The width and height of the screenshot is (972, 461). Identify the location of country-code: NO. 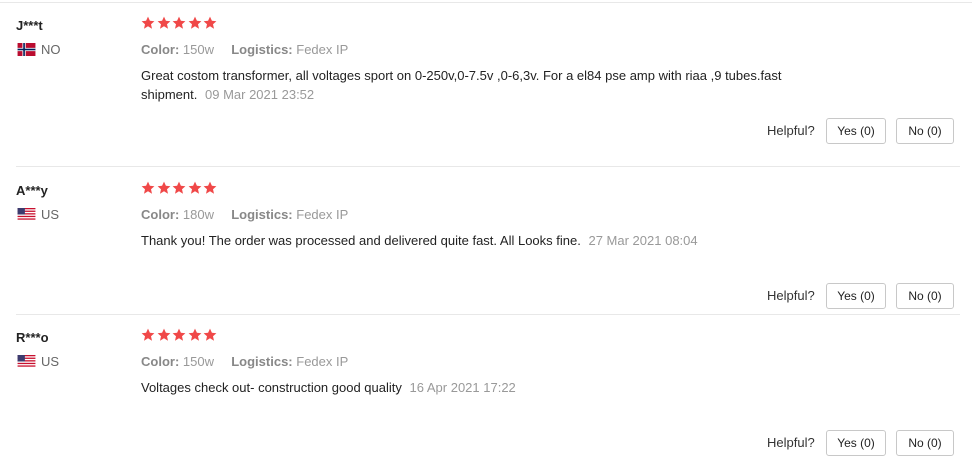
(51, 49).